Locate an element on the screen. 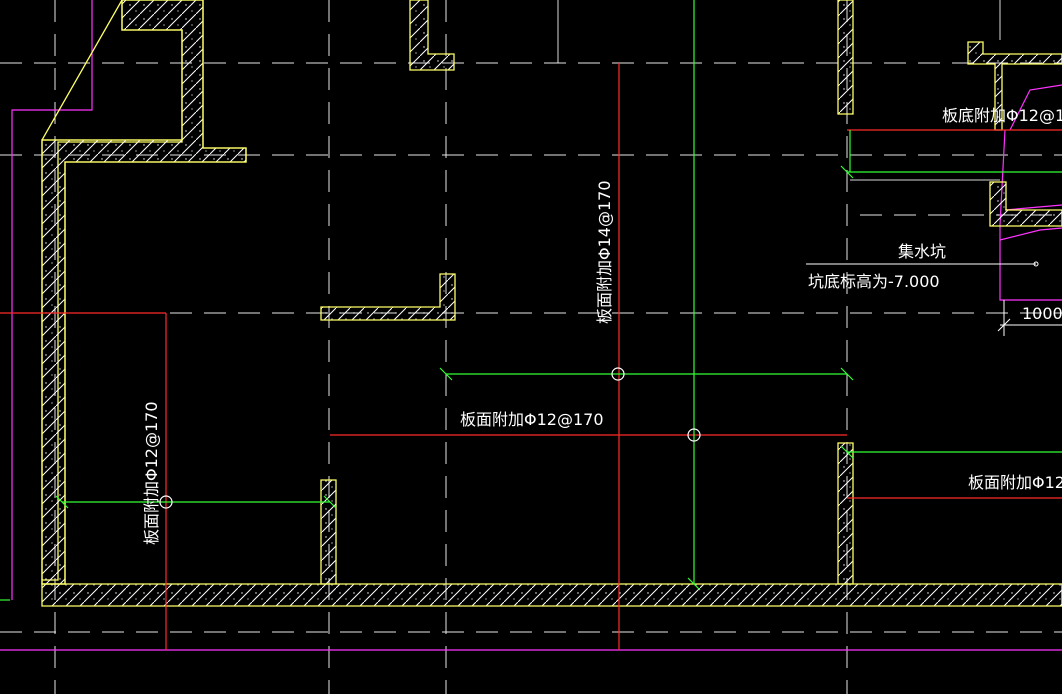 The height and width of the screenshot is (694, 1062). label-top-rebar-vertical-left: 板面附加Φ12@170 is located at coordinates (151, 474).